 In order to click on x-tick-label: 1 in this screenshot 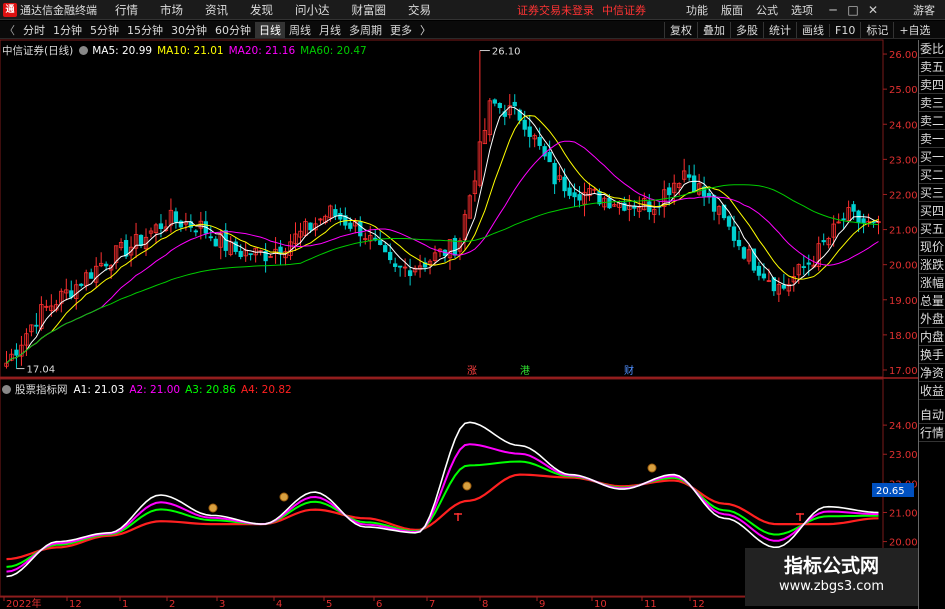, I will do `click(125, 604)`.